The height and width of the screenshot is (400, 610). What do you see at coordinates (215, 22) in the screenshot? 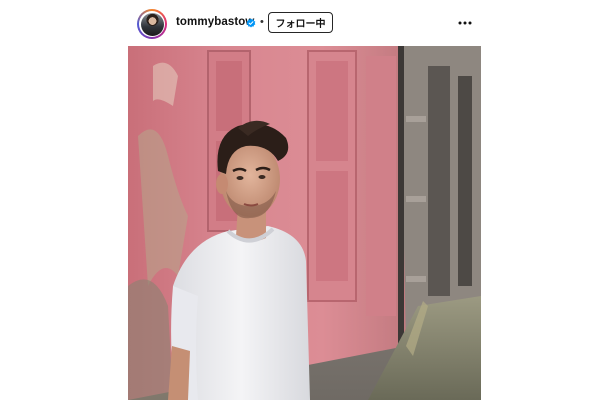
I see `username-link: tommybastow` at bounding box center [215, 22].